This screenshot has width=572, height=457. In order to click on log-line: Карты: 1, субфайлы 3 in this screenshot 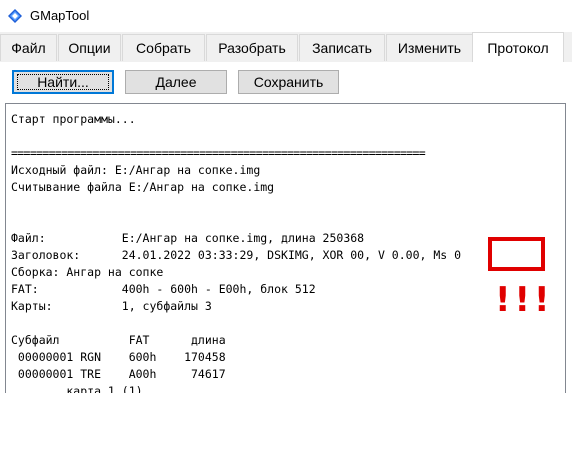, I will do `click(111, 306)`.